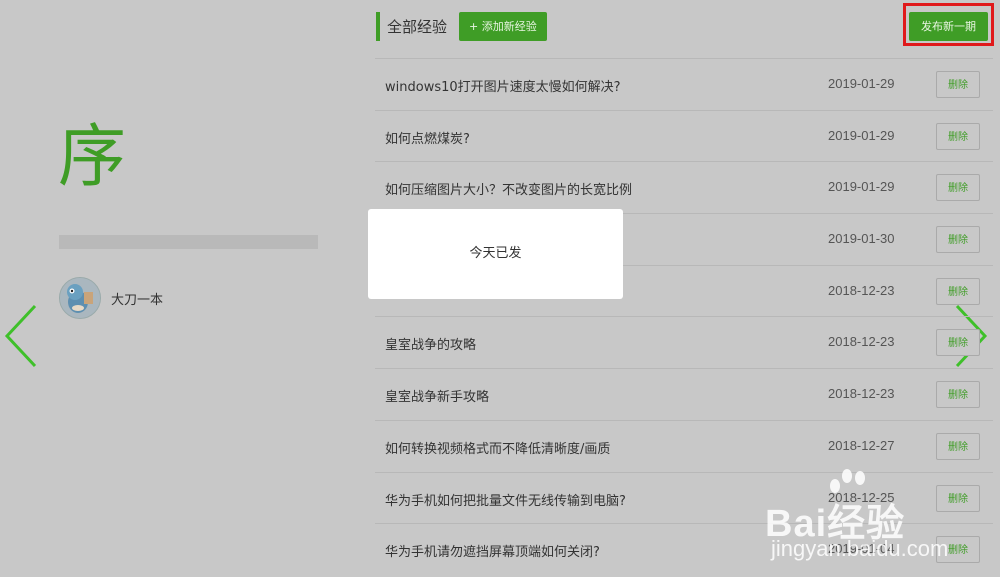 This screenshot has height=577, width=1000. What do you see at coordinates (503, 26) in the screenshot?
I see `add-experience-button: + 添加新经验` at bounding box center [503, 26].